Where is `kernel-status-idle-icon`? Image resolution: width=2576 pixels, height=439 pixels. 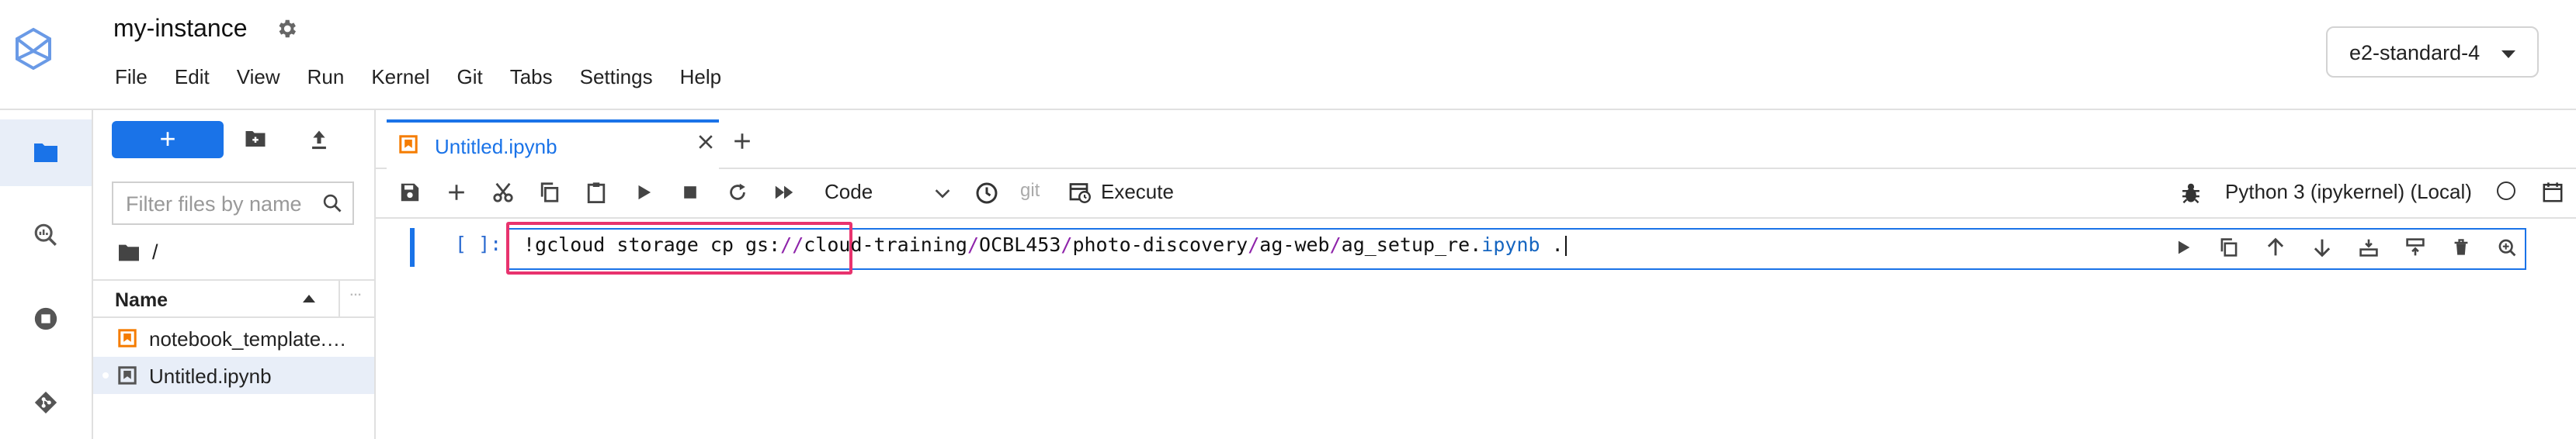 kernel-status-idle-icon is located at coordinates (2506, 190).